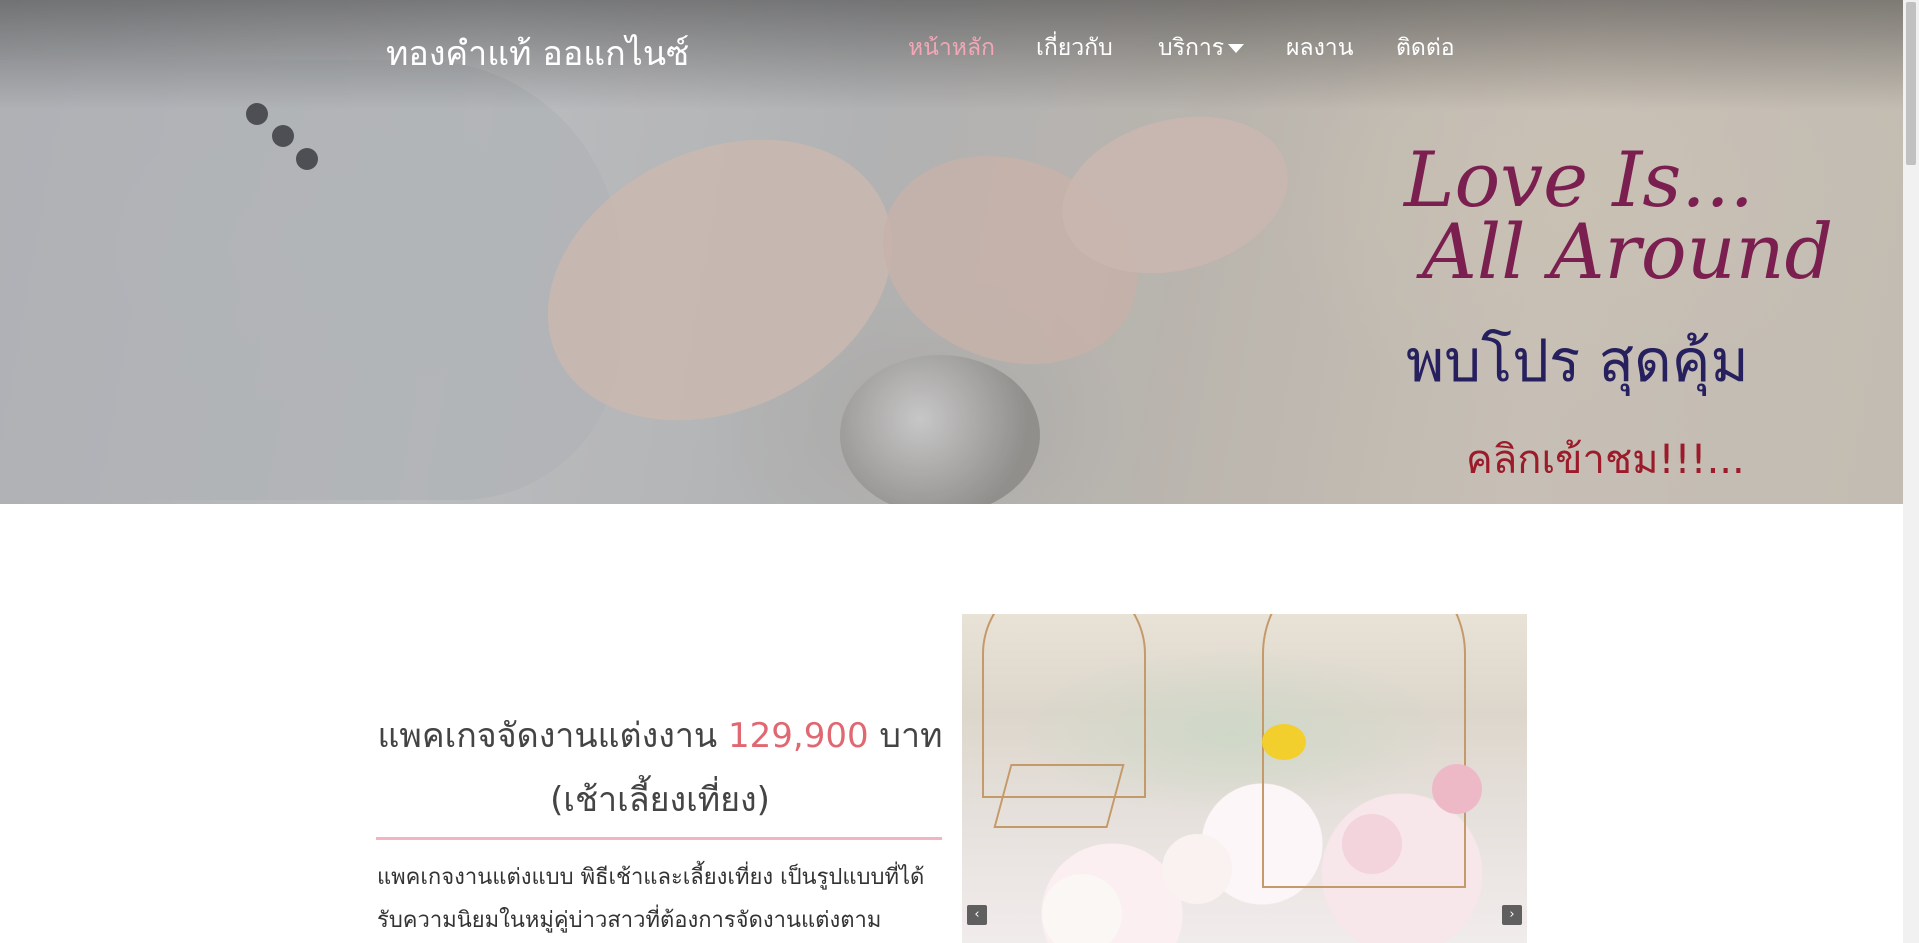 This screenshot has width=1919, height=943. What do you see at coordinates (537, 53) in the screenshot?
I see `brand-logo: ทองคำแท้ ออแกไนซ์` at bounding box center [537, 53].